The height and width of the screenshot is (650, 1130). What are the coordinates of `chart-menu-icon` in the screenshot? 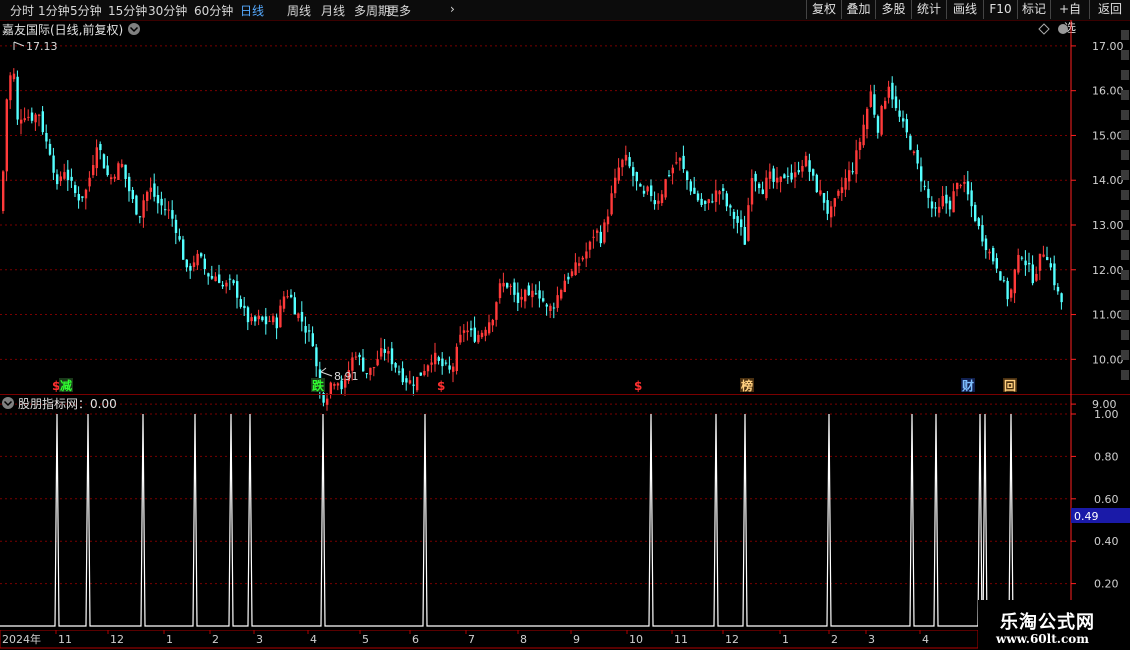 It's located at (134, 29).